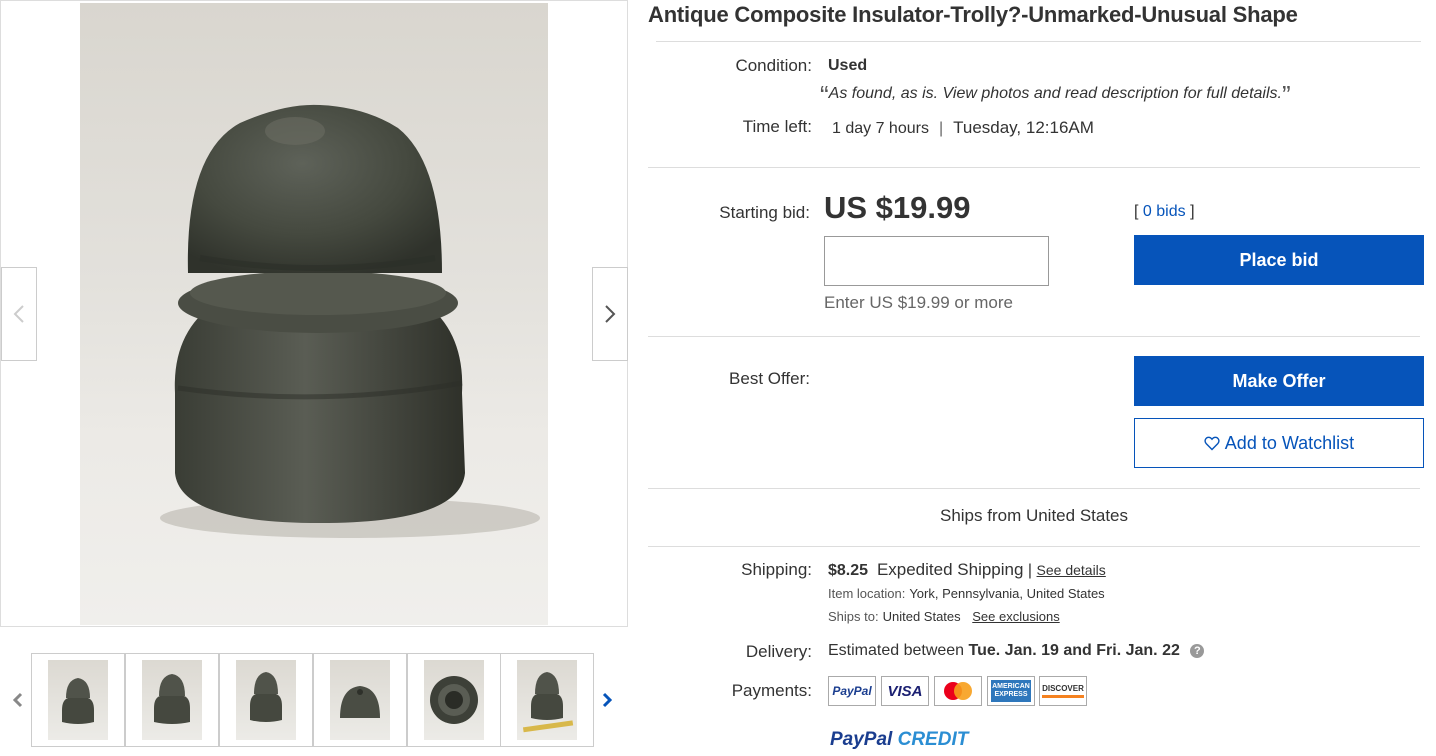  I want to click on bids-count-link: 0 bids, so click(1164, 211).